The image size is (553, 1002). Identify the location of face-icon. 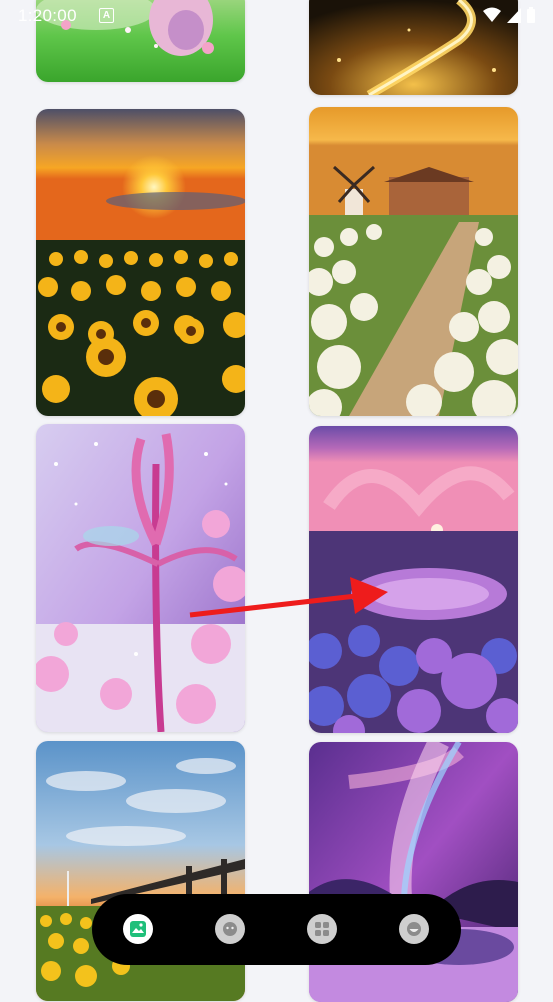
(230, 929).